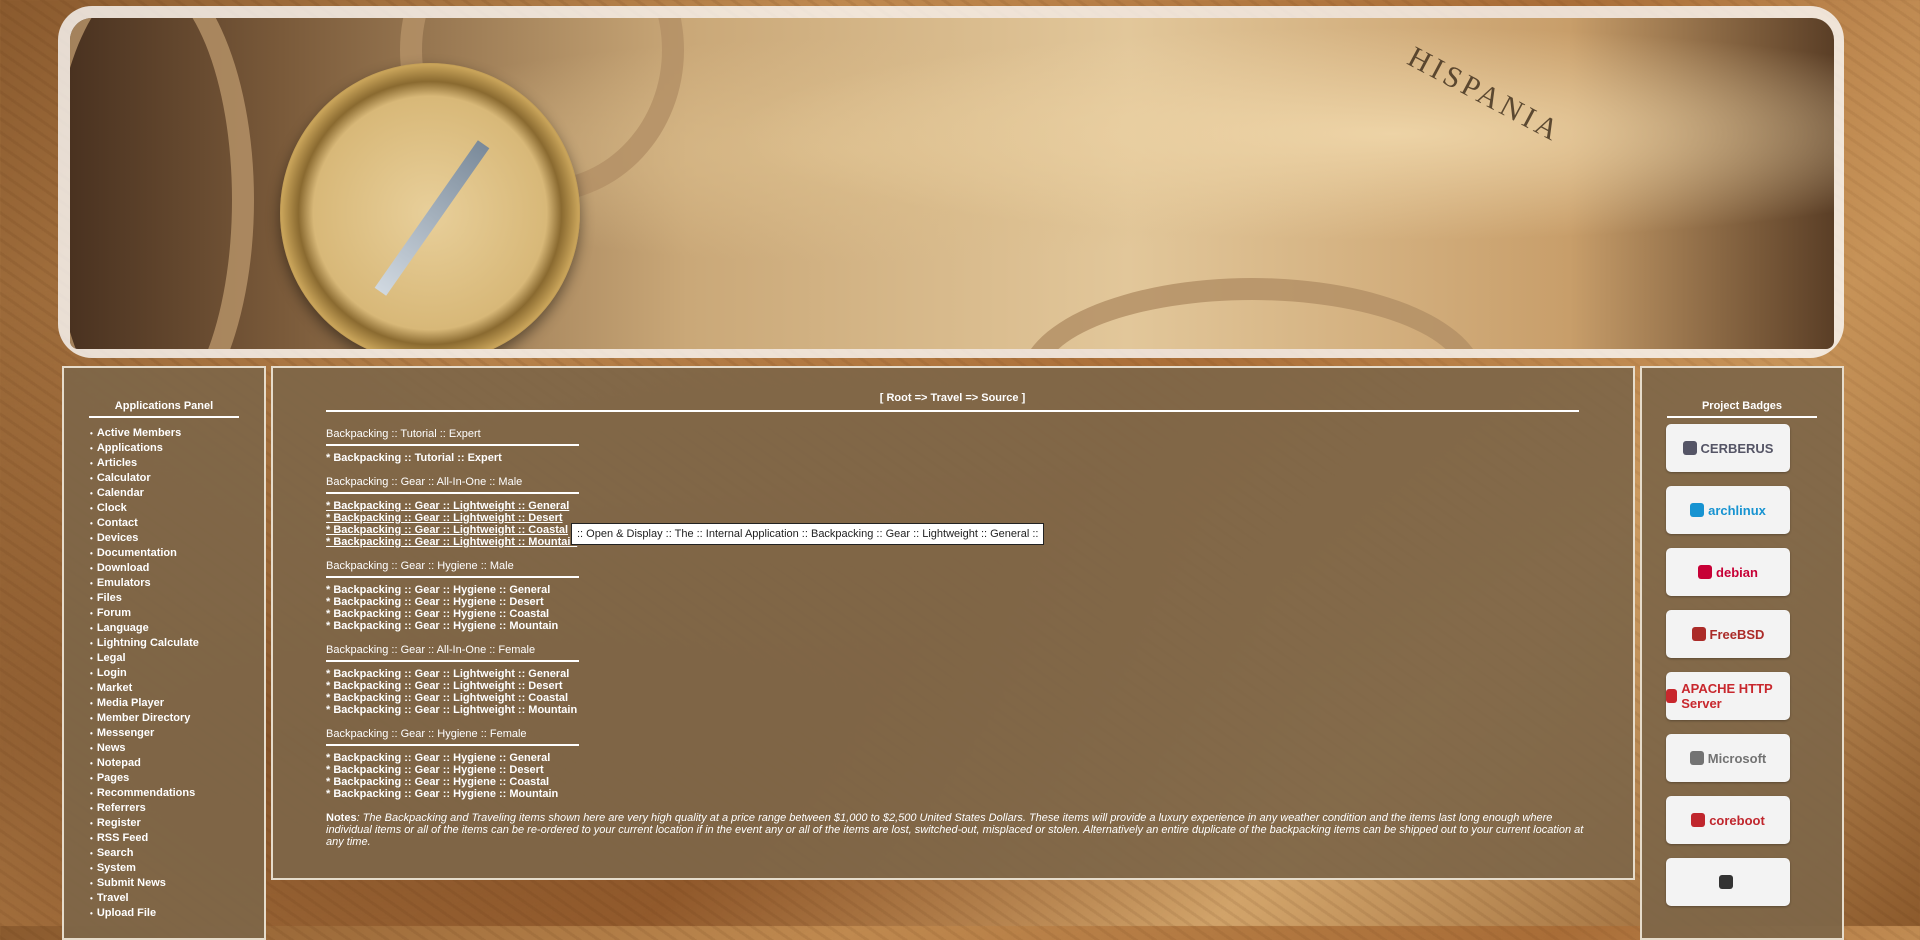 Image resolution: width=1920 pixels, height=940 pixels. I want to click on menu-item-link: RSS Feed, so click(122, 838).